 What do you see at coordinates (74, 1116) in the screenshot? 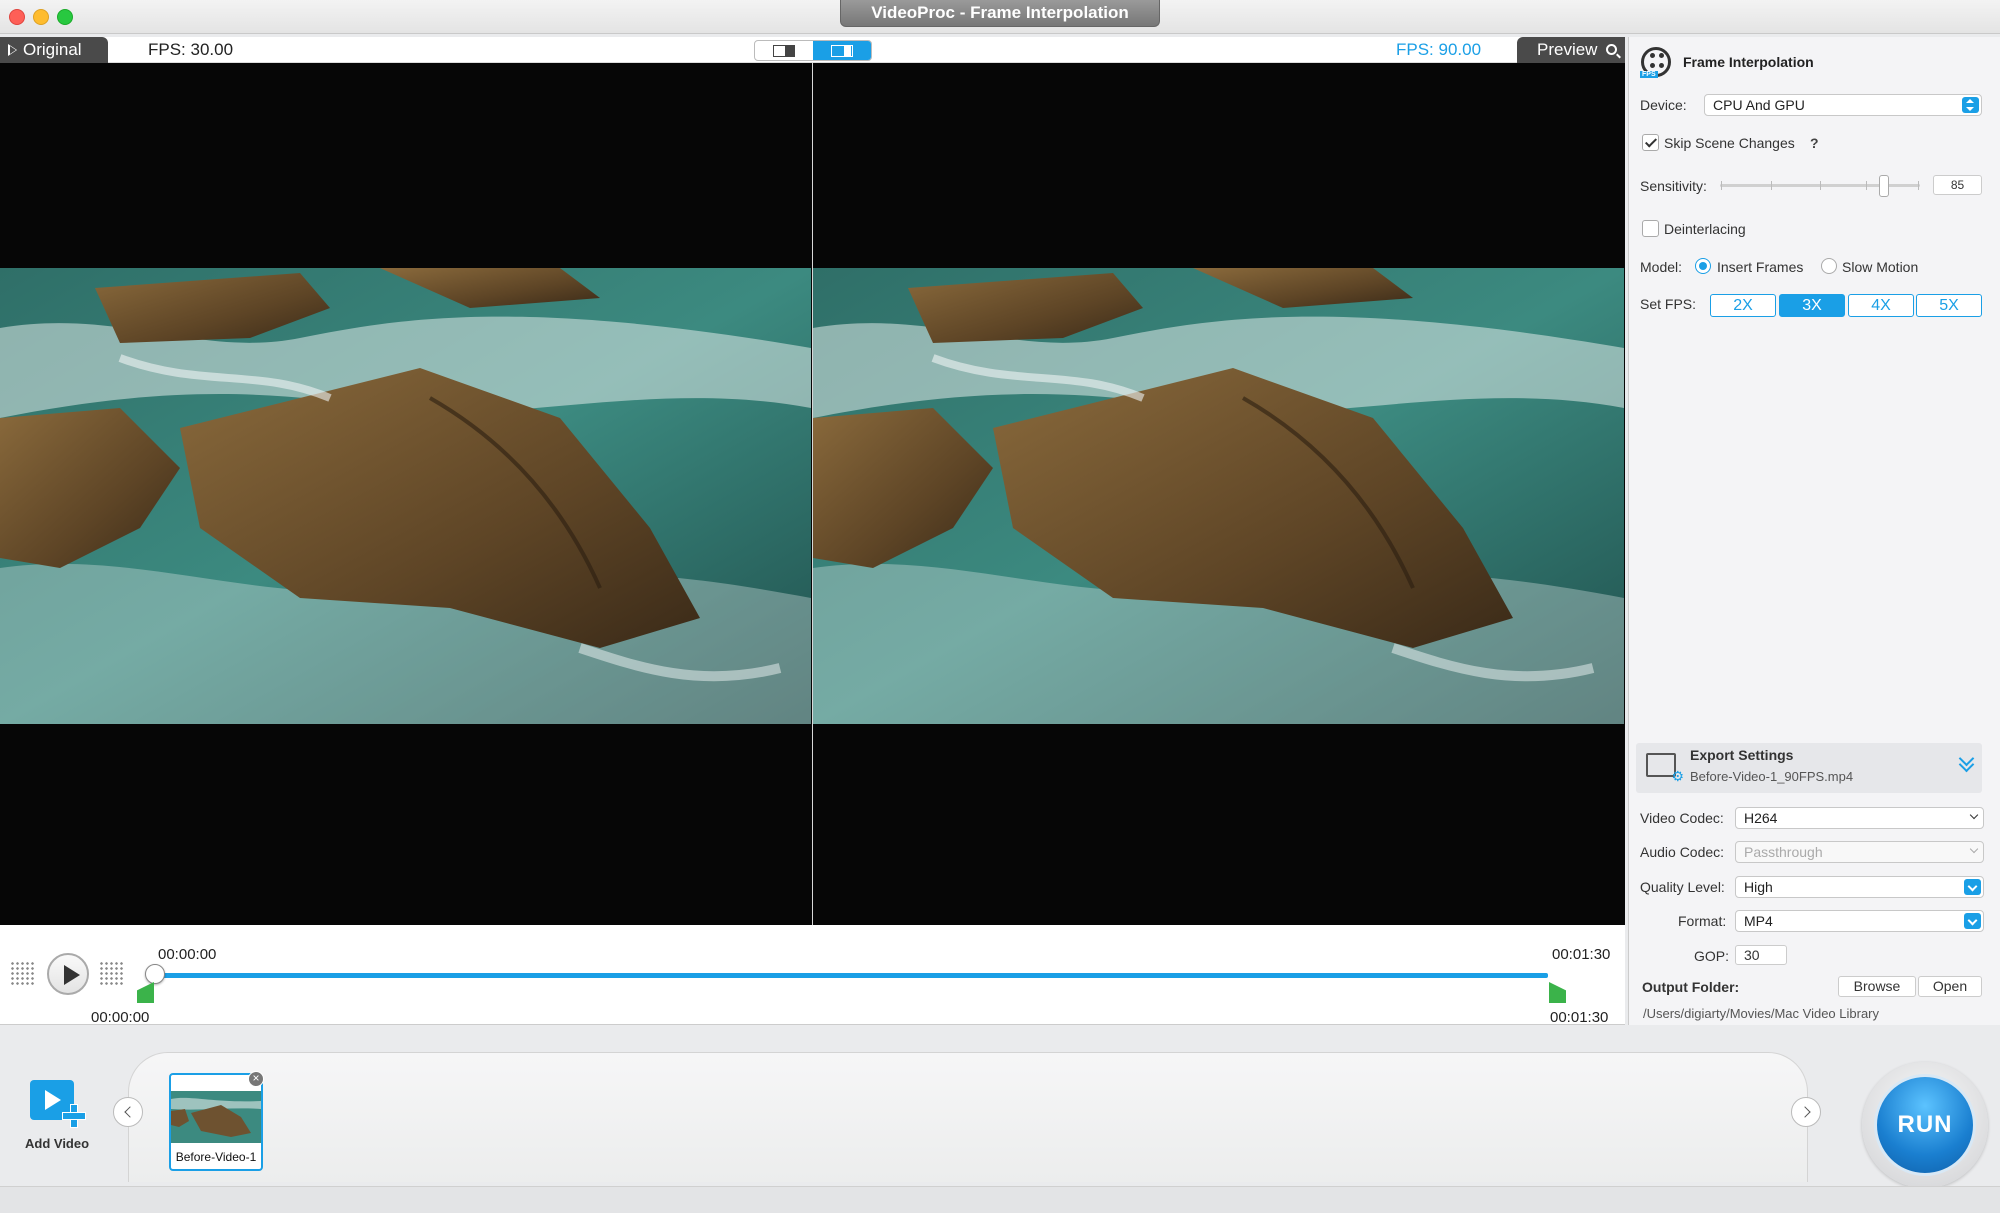
I see `plus-icon` at bounding box center [74, 1116].